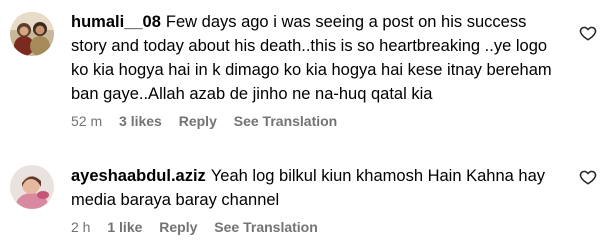 The height and width of the screenshot is (249, 605). I want to click on likes-count: 1 like, so click(124, 227).